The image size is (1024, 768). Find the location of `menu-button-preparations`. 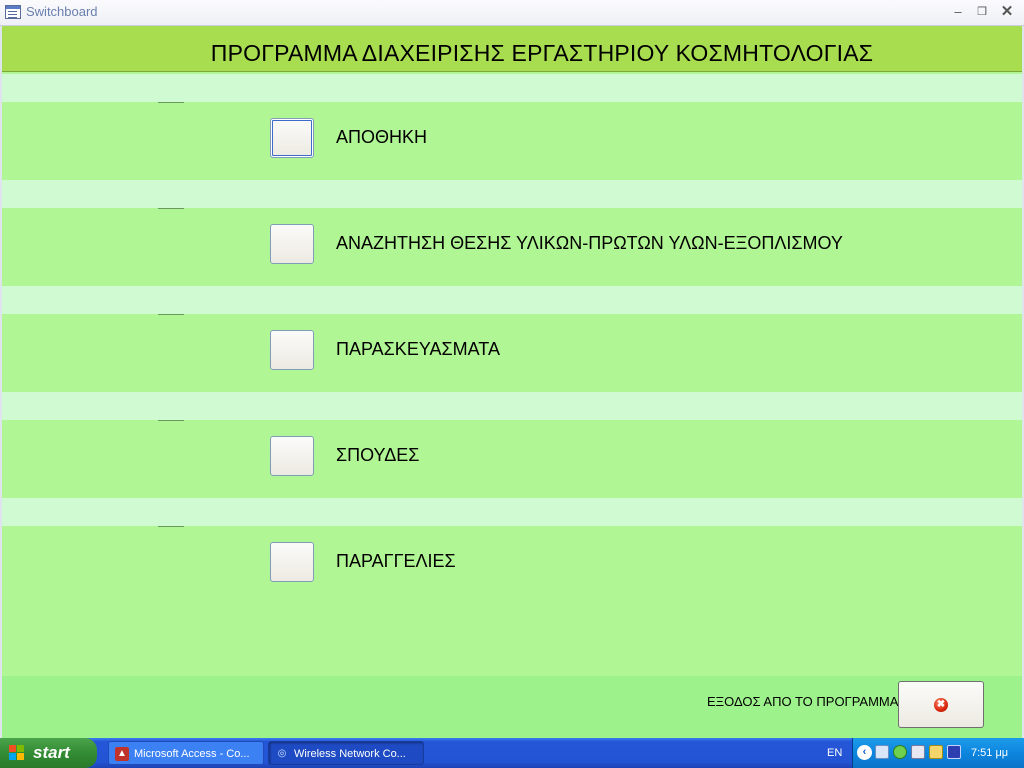

menu-button-preparations is located at coordinates (292, 350).